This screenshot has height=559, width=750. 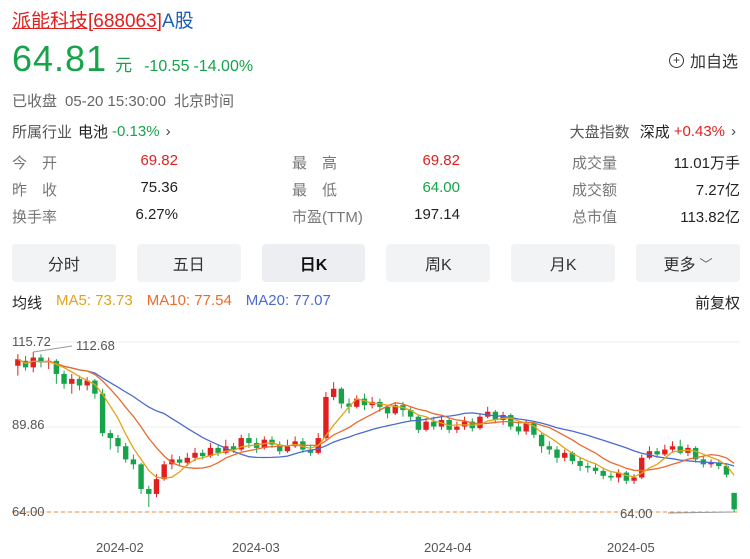 I want to click on stat-turnover-value: 6.27%, so click(x=156, y=214).